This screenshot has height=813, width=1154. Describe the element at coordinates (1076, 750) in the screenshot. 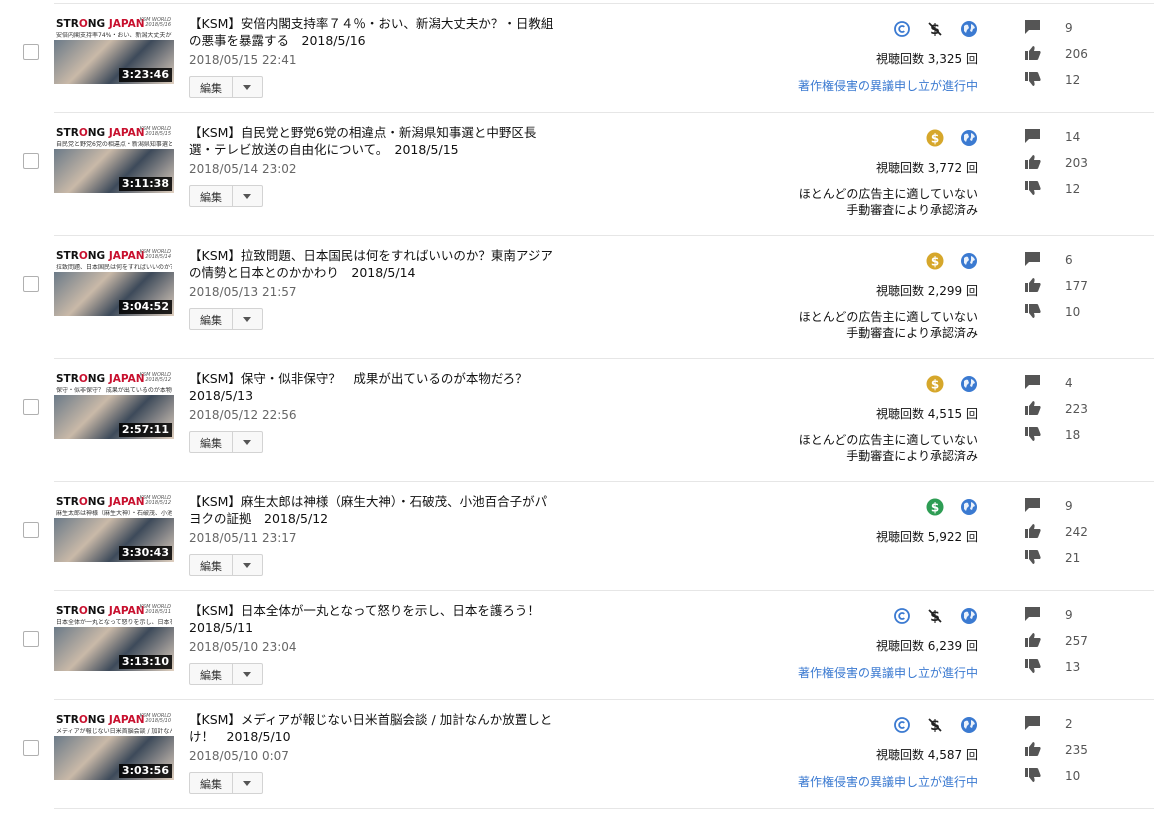

I see `like-count: 235` at that location.